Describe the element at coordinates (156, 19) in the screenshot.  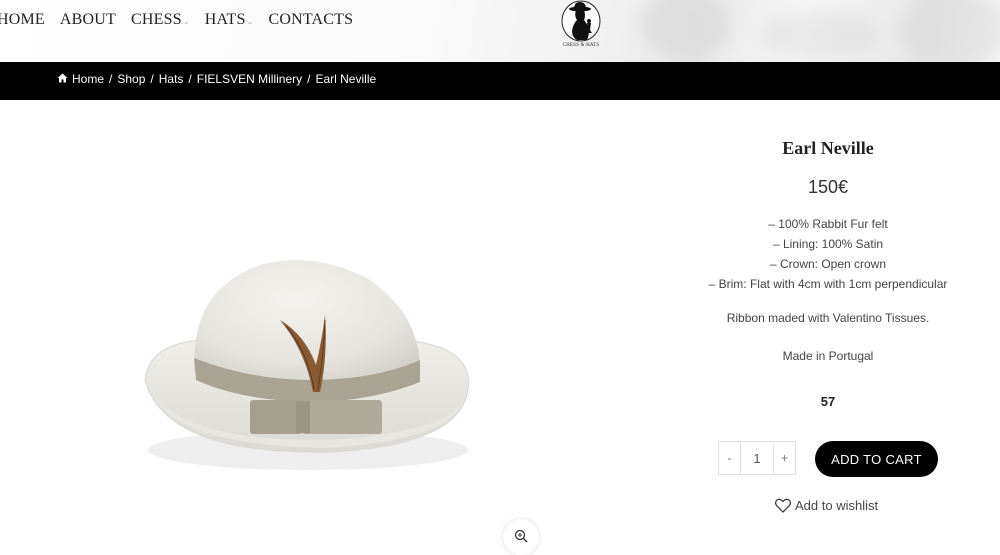
I see `nav-item-label: CHESS` at that location.